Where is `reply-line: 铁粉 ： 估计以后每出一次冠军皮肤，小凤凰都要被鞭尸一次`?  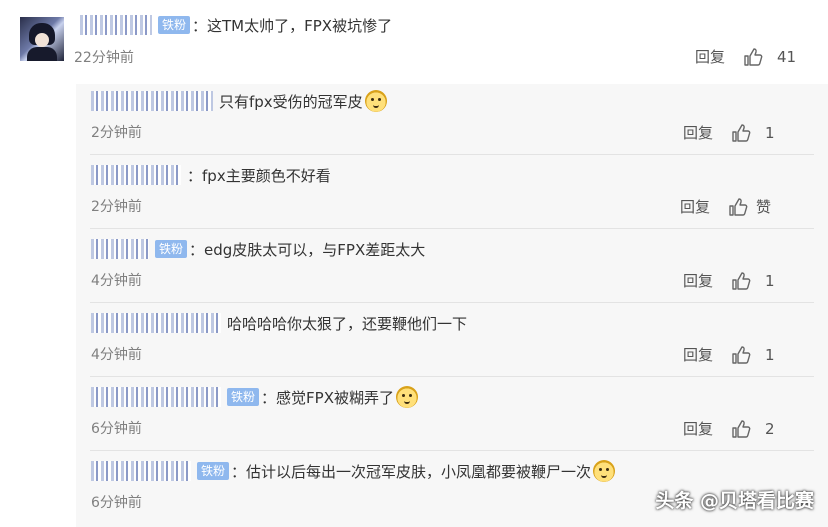
reply-line: 铁粉 ： 估计以后每出一次冠军皮肤，小凤凰都要被鞭尸一次 is located at coordinates (353, 471).